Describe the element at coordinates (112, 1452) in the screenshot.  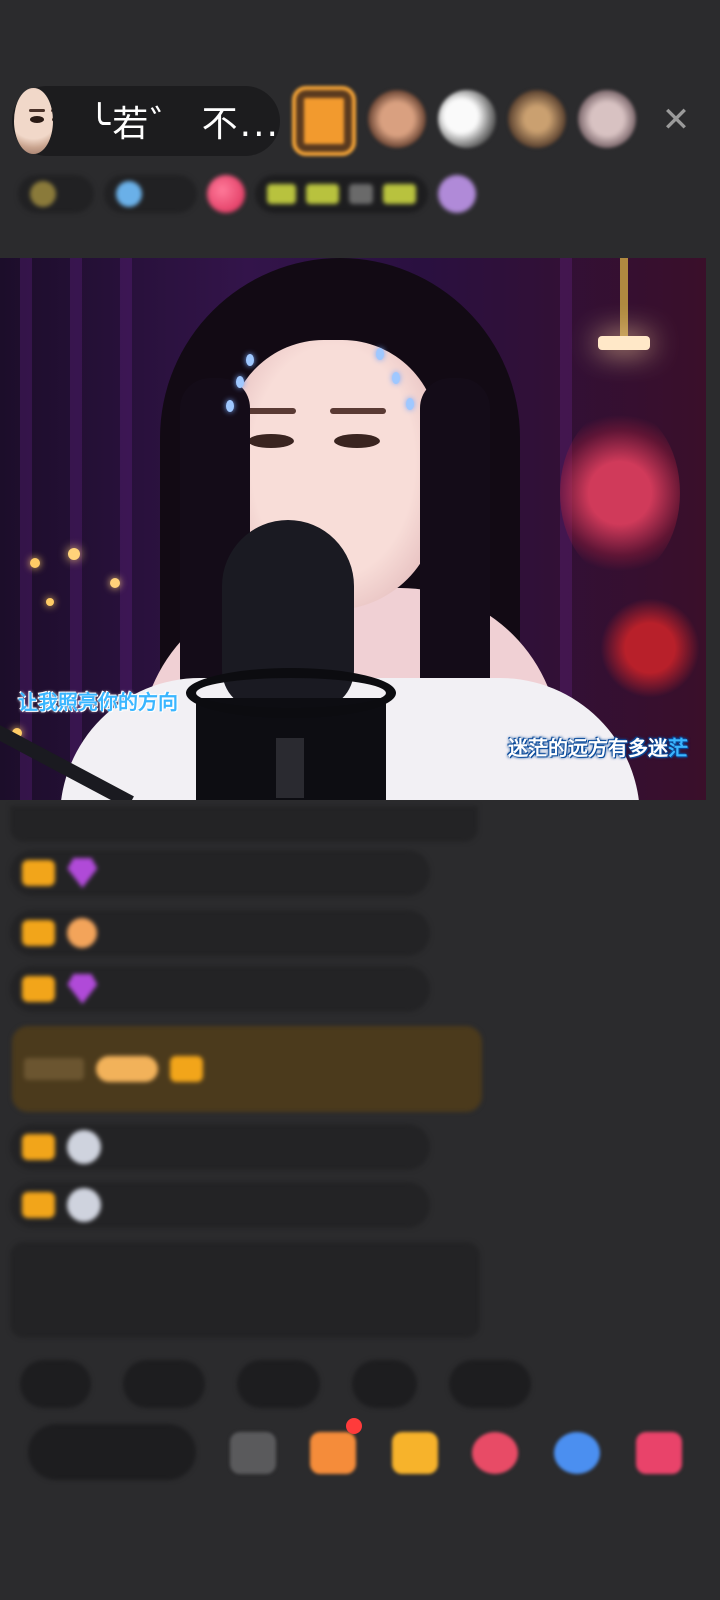
I see `chat-input` at that location.